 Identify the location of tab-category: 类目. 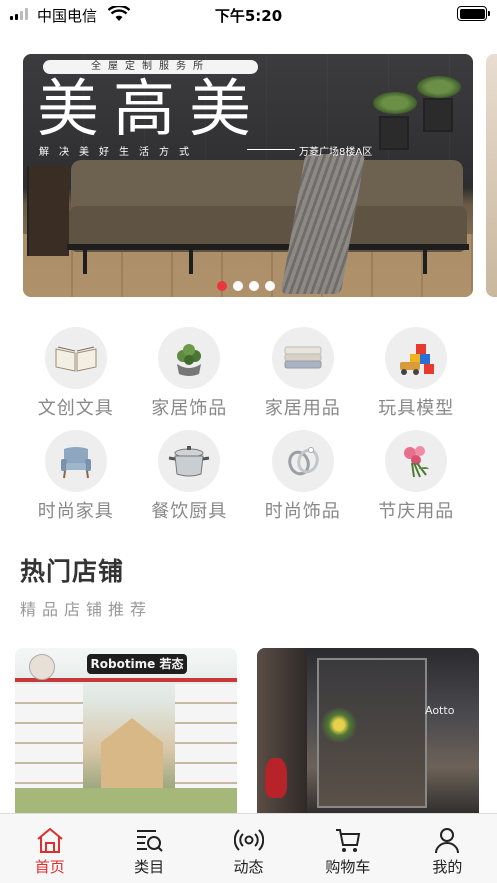
(148, 848).